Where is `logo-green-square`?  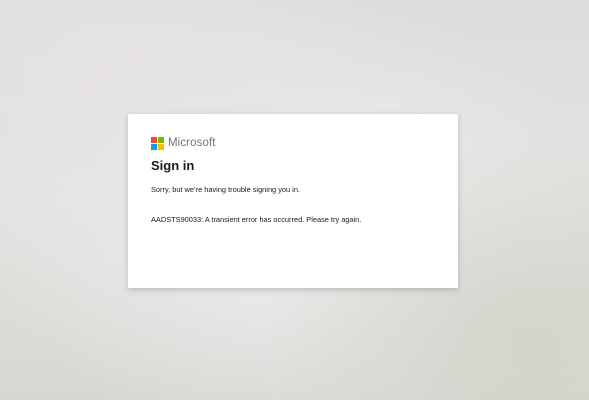 logo-green-square is located at coordinates (161, 139).